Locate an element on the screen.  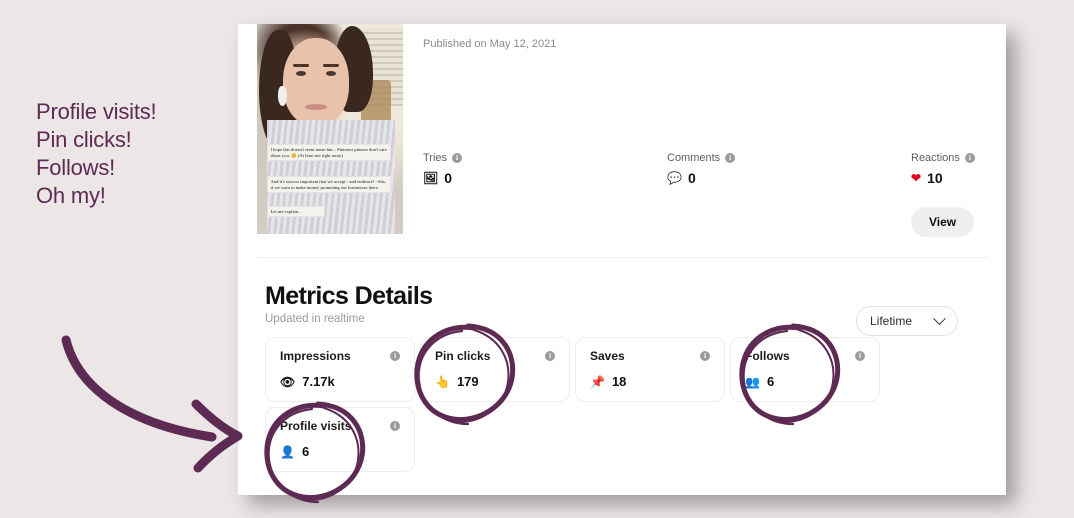
pin-stat-tries-label: Tries i is located at coordinates (443, 158).